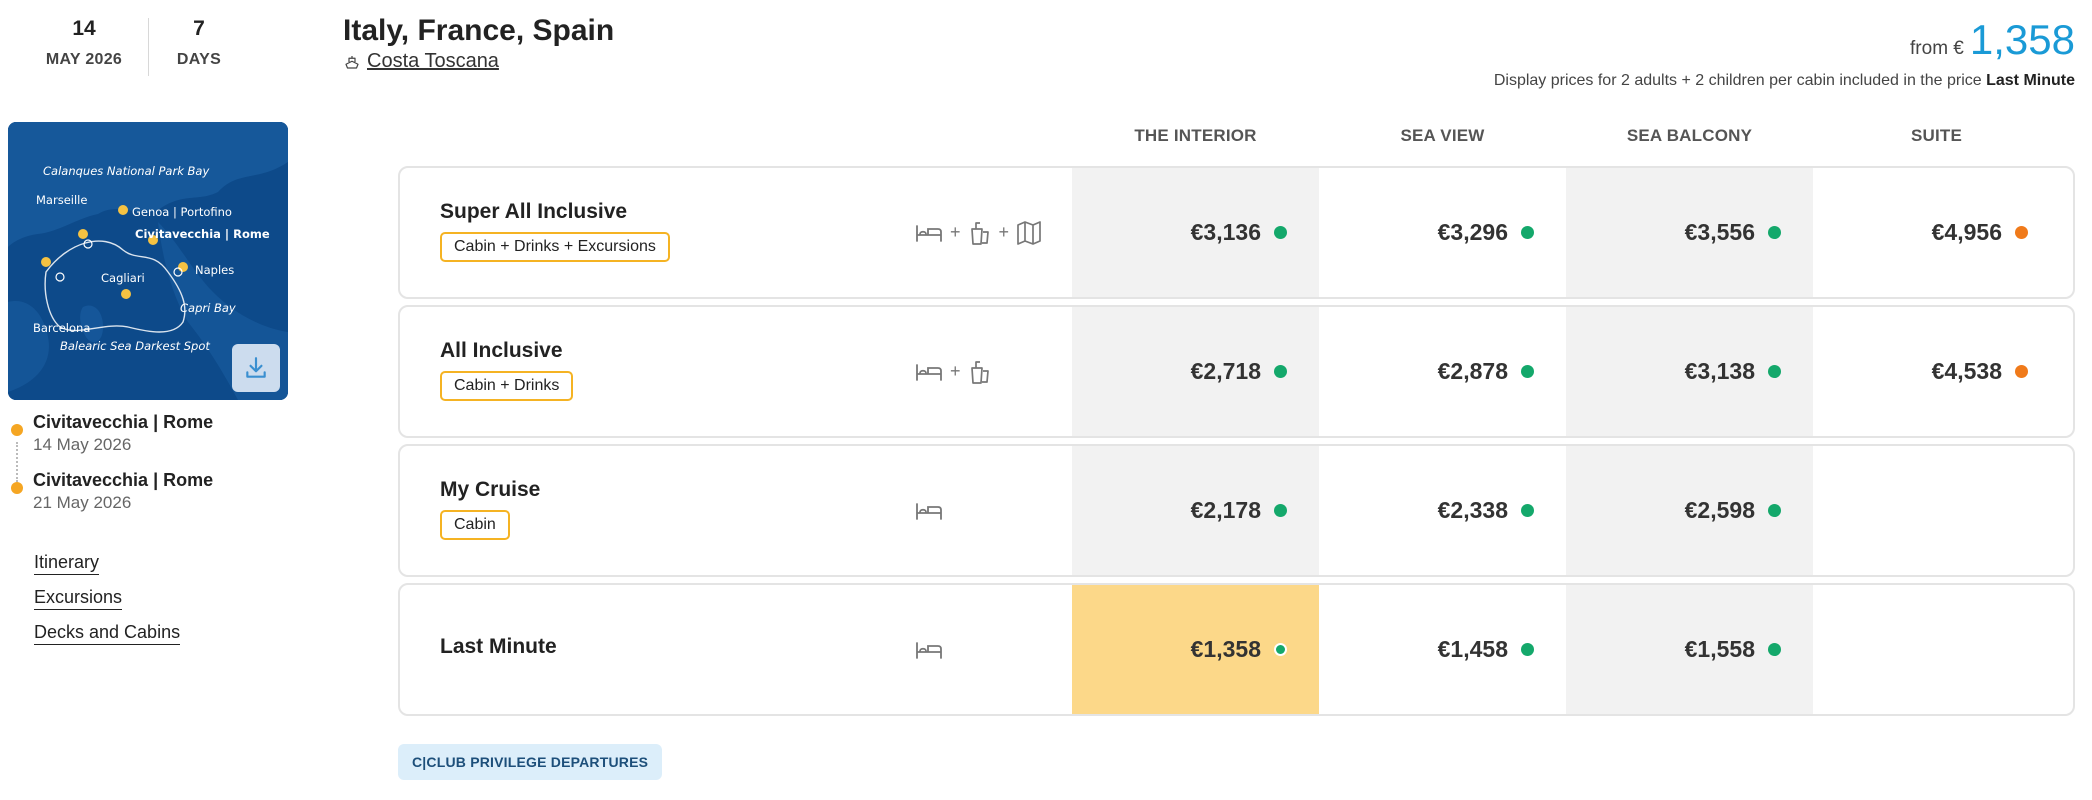  I want to click on package-name: All Inclusive, so click(501, 350).